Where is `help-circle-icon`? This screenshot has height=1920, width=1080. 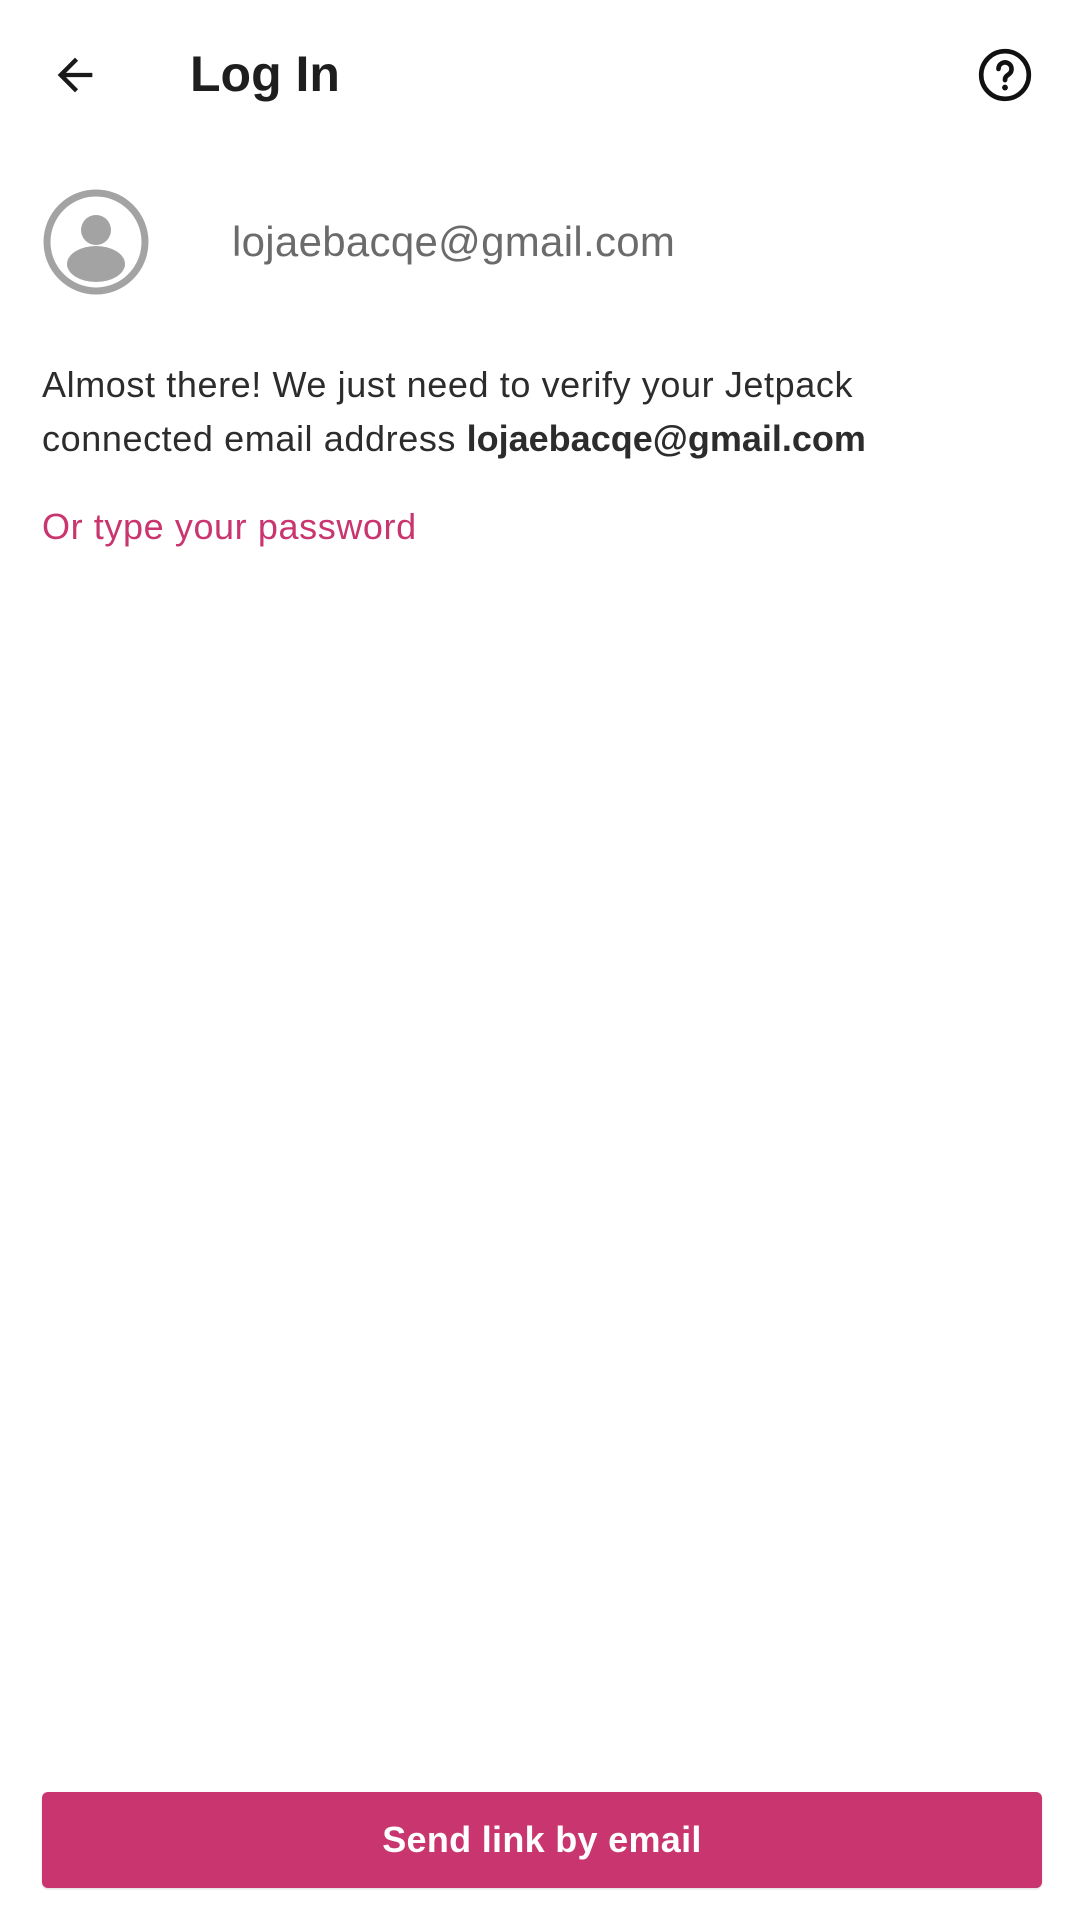 help-circle-icon is located at coordinates (1005, 75).